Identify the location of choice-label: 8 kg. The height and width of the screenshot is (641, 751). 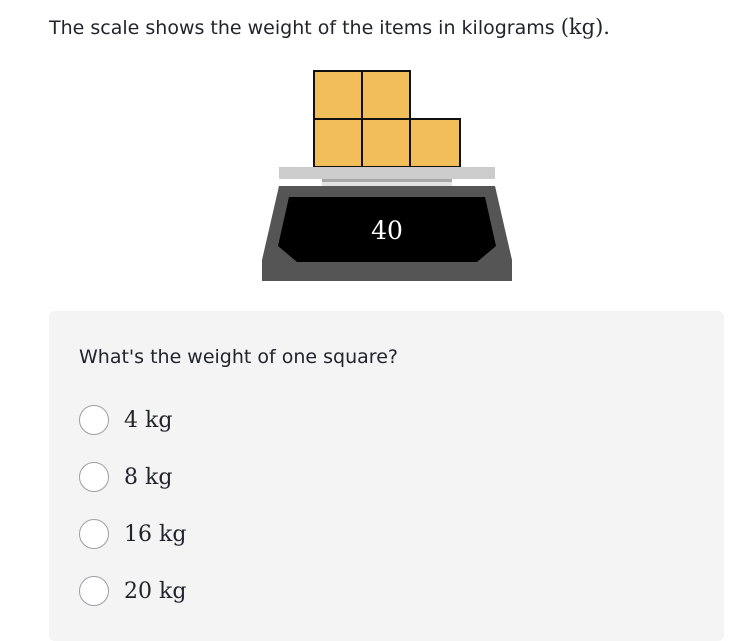
(148, 477).